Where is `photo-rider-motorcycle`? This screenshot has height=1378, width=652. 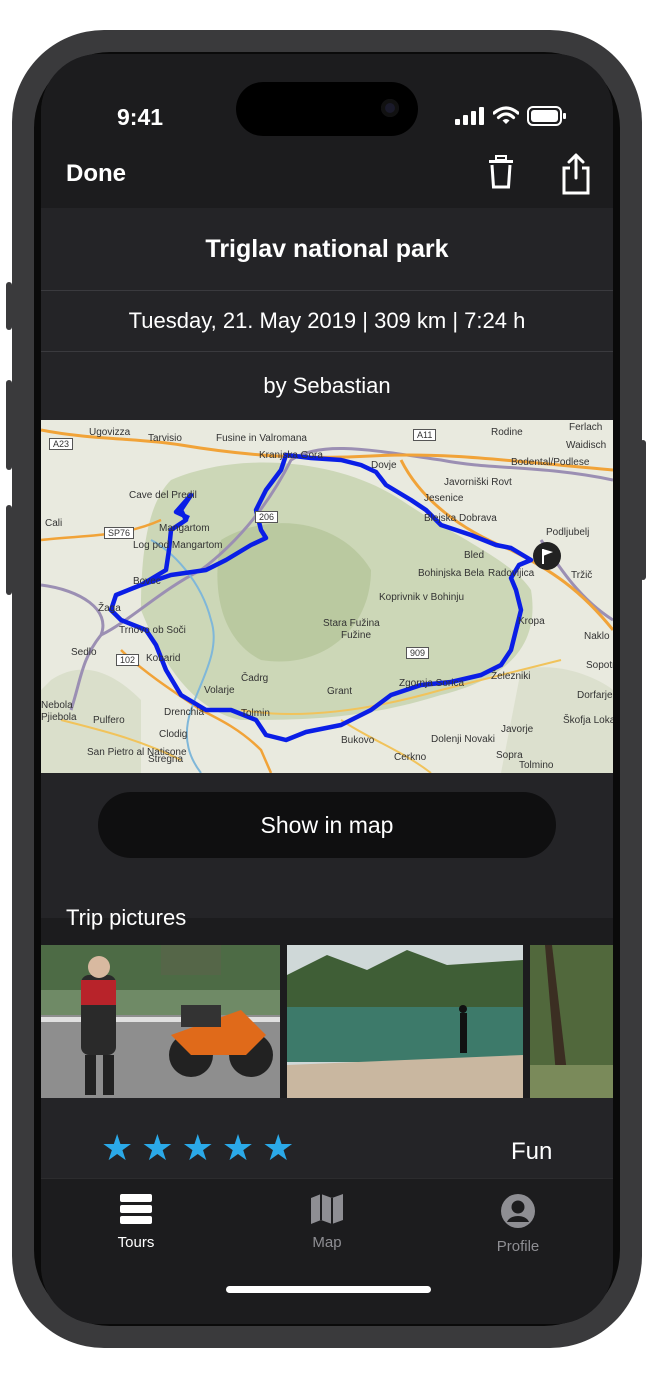 photo-rider-motorcycle is located at coordinates (160, 1021).